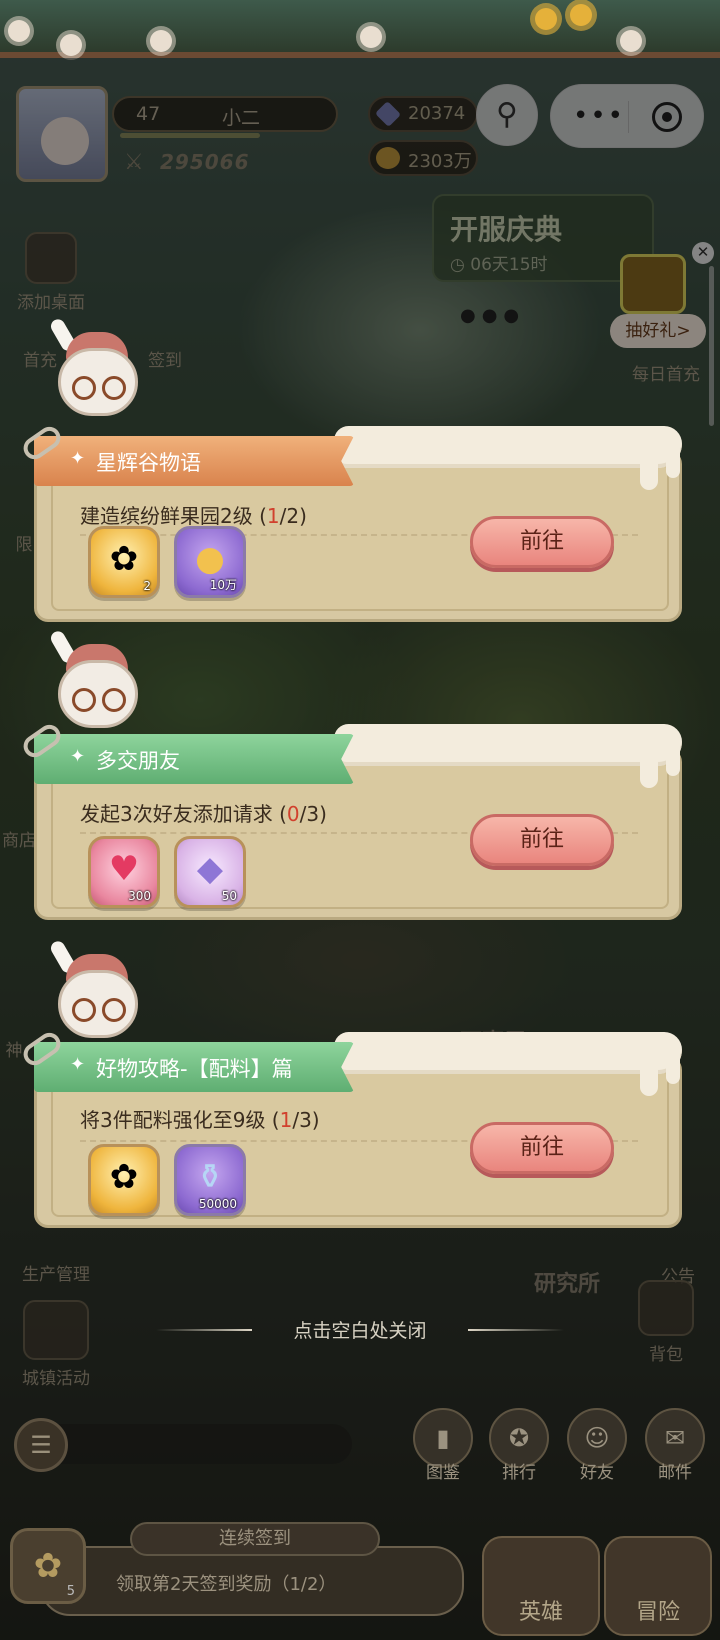 The image size is (720, 1640). I want to click on nav-friends-button: ☺ 好友, so click(597, 1445).